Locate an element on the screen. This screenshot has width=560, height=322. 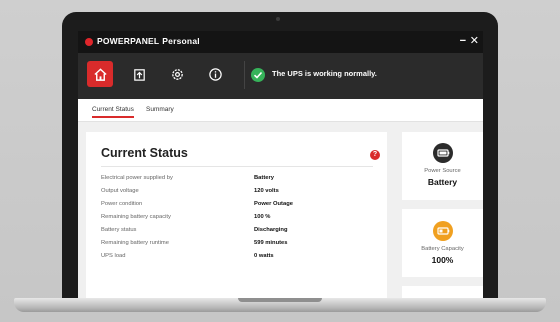
help-icon: ? is located at coordinates (375, 155).